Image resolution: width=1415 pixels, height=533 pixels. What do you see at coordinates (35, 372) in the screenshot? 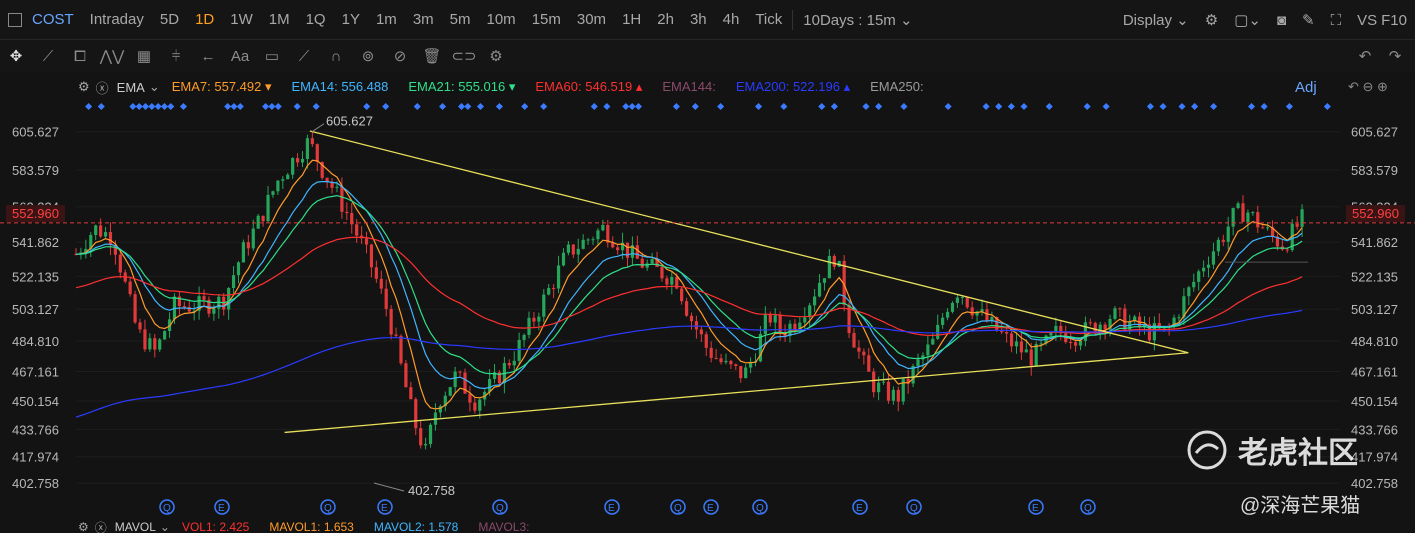
I see `y-tick-label-left: 467.161` at bounding box center [35, 372].